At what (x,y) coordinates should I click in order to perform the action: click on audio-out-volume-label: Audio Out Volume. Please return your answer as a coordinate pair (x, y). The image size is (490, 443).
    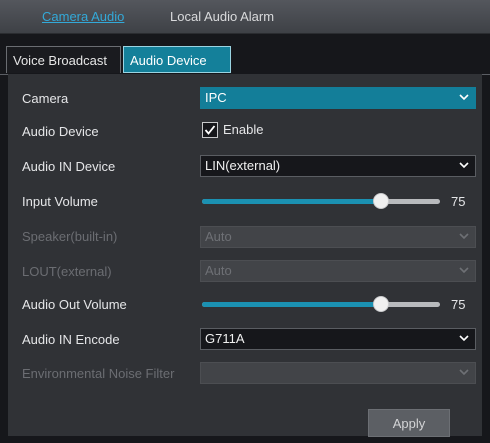
    Looking at the image, I should click on (74, 304).